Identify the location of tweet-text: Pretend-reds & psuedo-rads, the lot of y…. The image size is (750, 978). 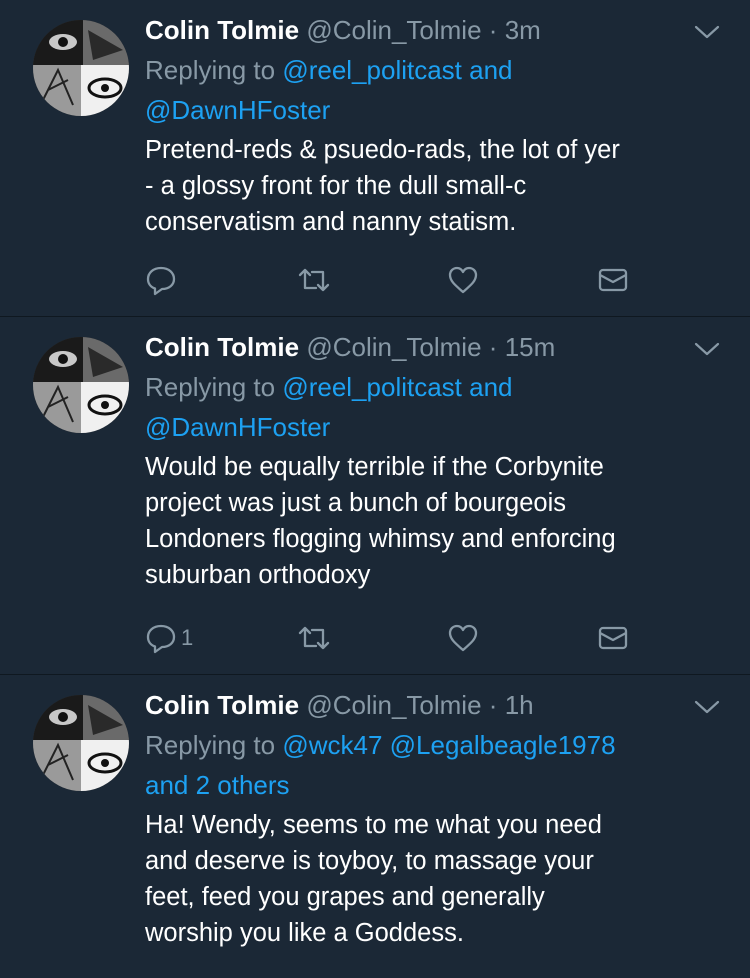
(435, 186).